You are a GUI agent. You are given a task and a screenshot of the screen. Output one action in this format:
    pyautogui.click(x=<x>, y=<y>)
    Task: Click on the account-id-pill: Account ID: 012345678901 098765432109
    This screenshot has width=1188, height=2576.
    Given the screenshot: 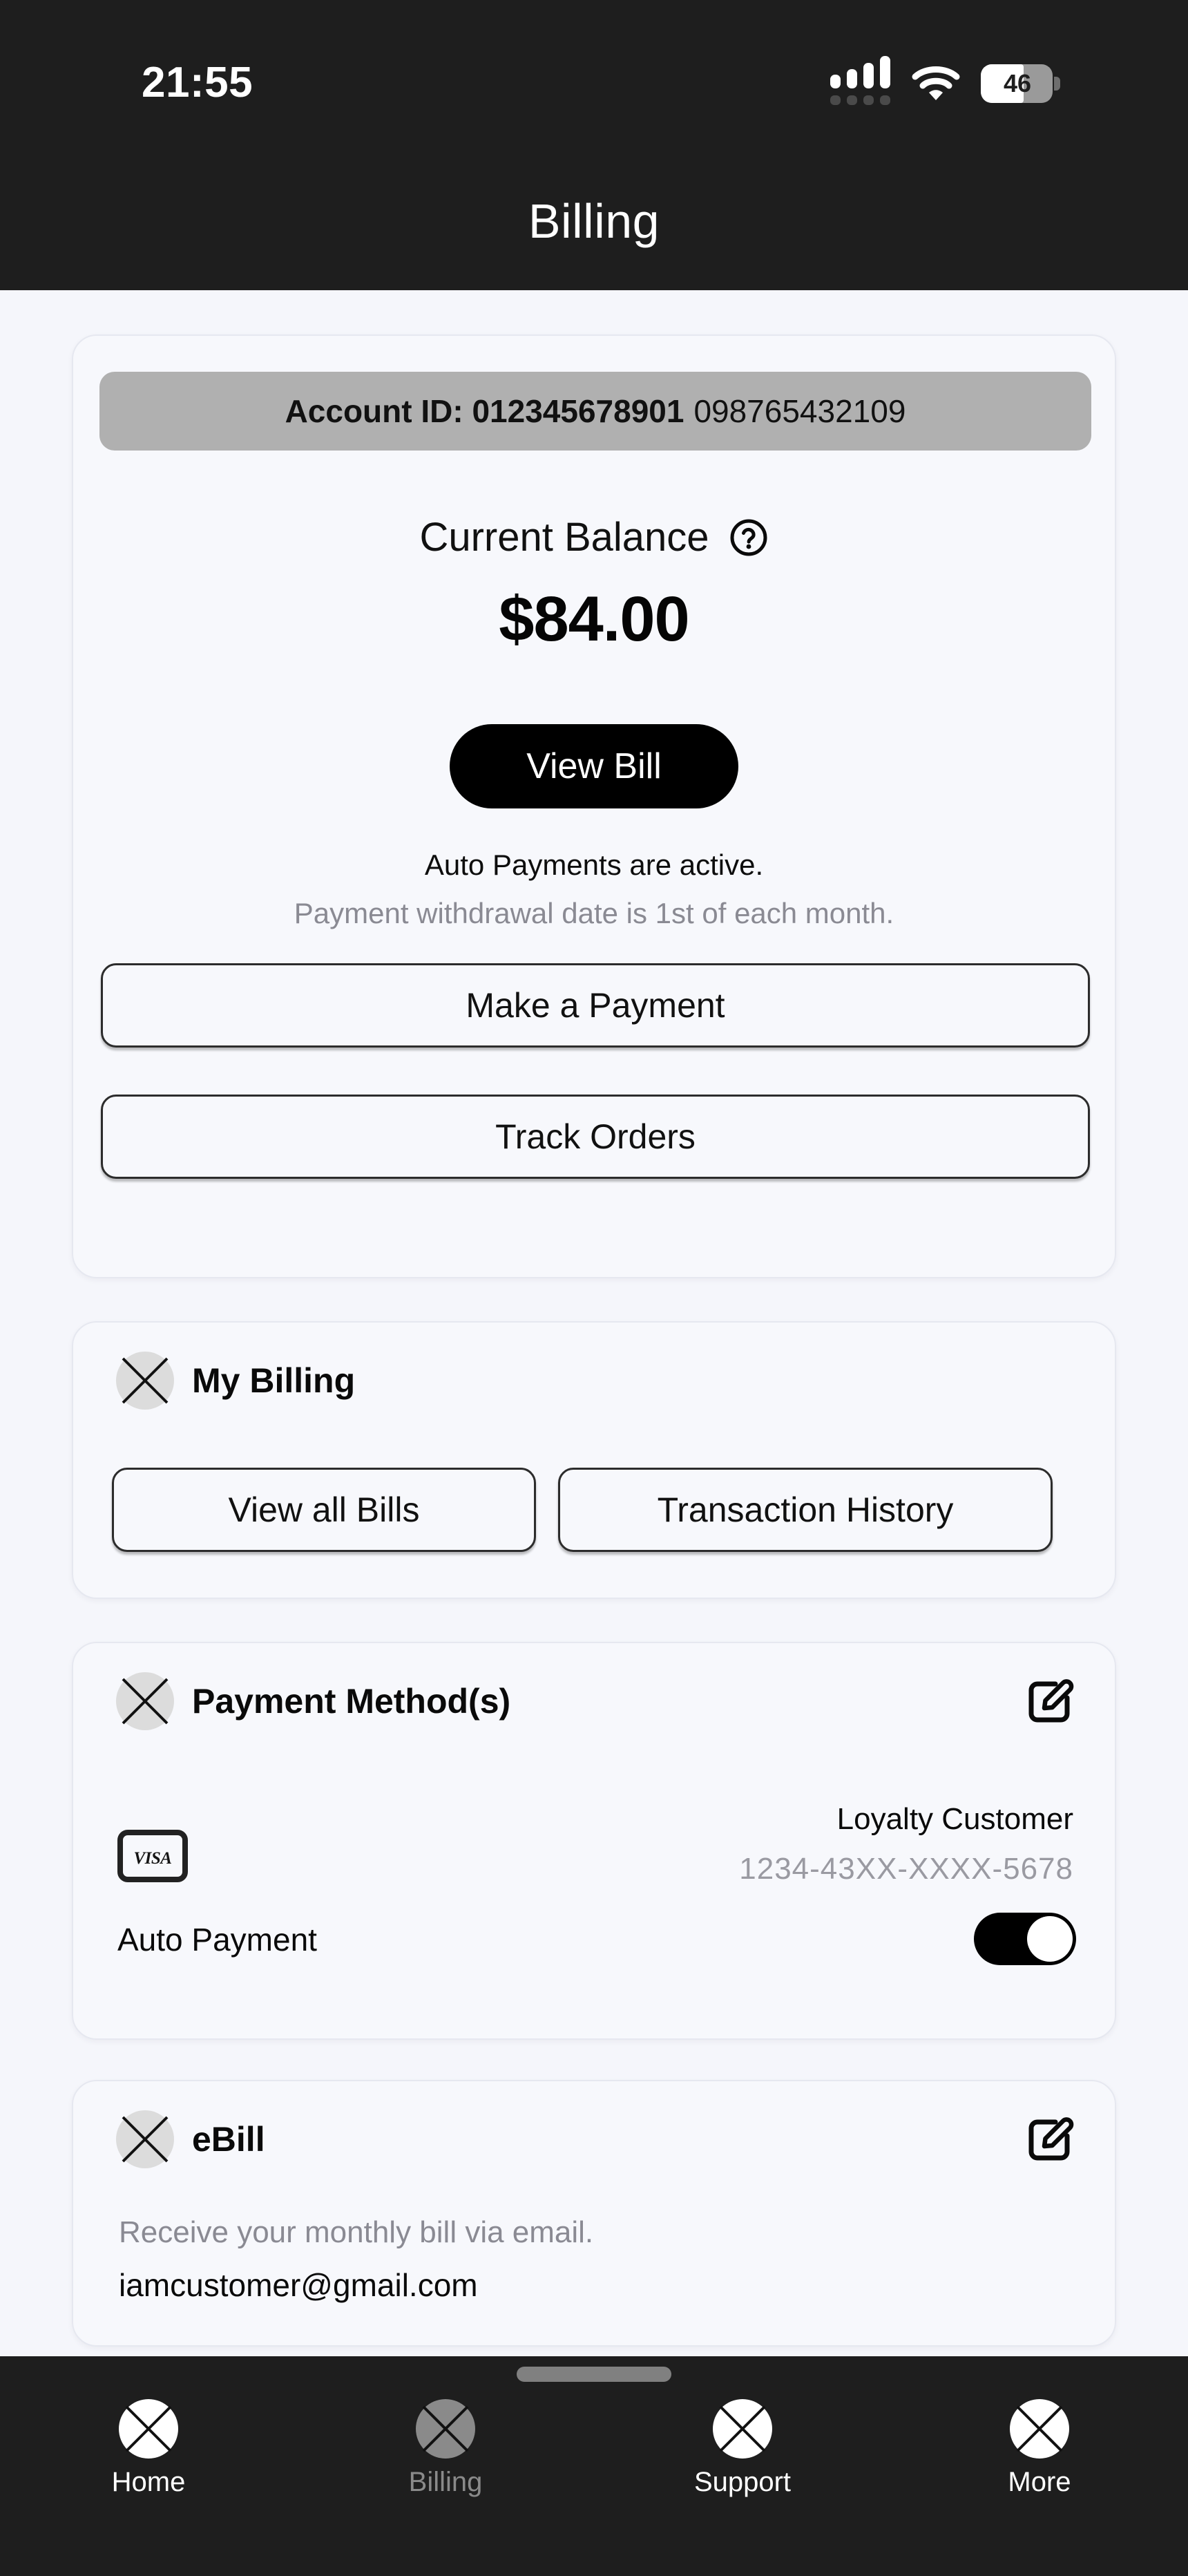 What is the action you would take?
    pyautogui.click(x=595, y=411)
    